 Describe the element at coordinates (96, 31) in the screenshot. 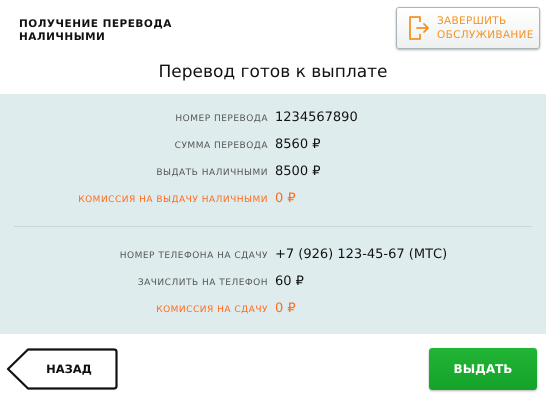

I see `screen-title: ПОЛУЧЕНИЕ ПЕРЕВОДА НАЛИЧНЫМИ` at that location.